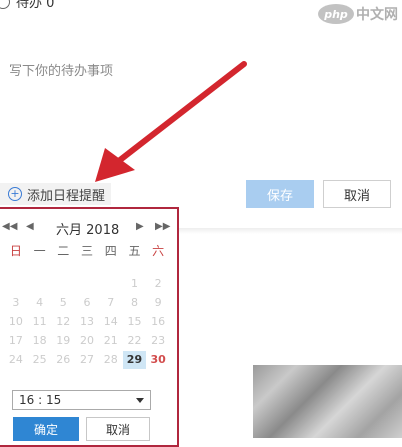  I want to click on day-cell: 24, so click(16, 360).